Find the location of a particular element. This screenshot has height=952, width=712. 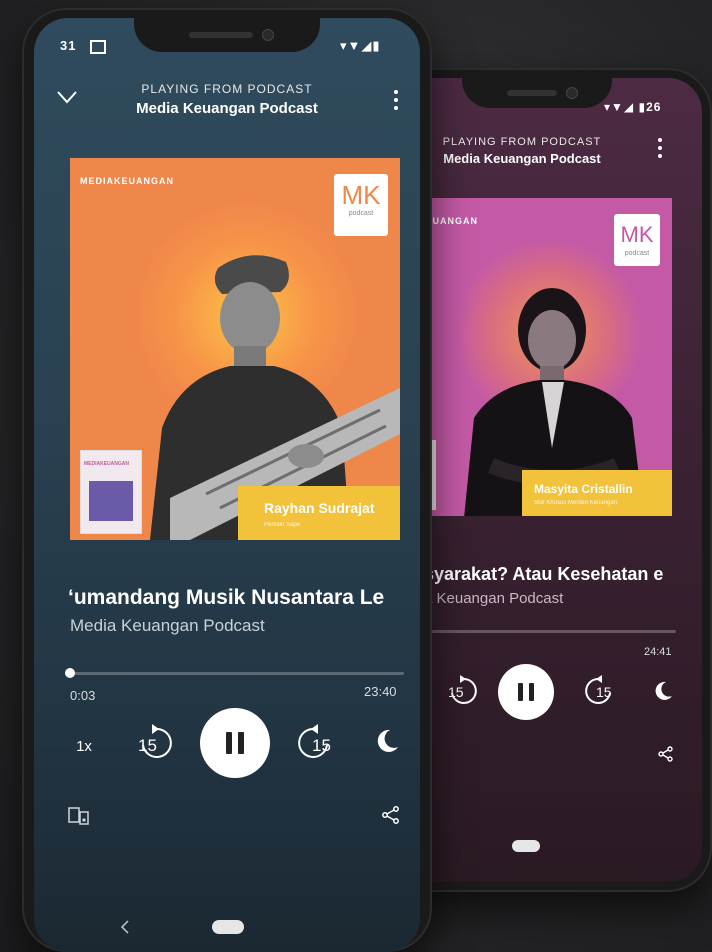

front-nav-back-icon is located at coordinates (125, 927).